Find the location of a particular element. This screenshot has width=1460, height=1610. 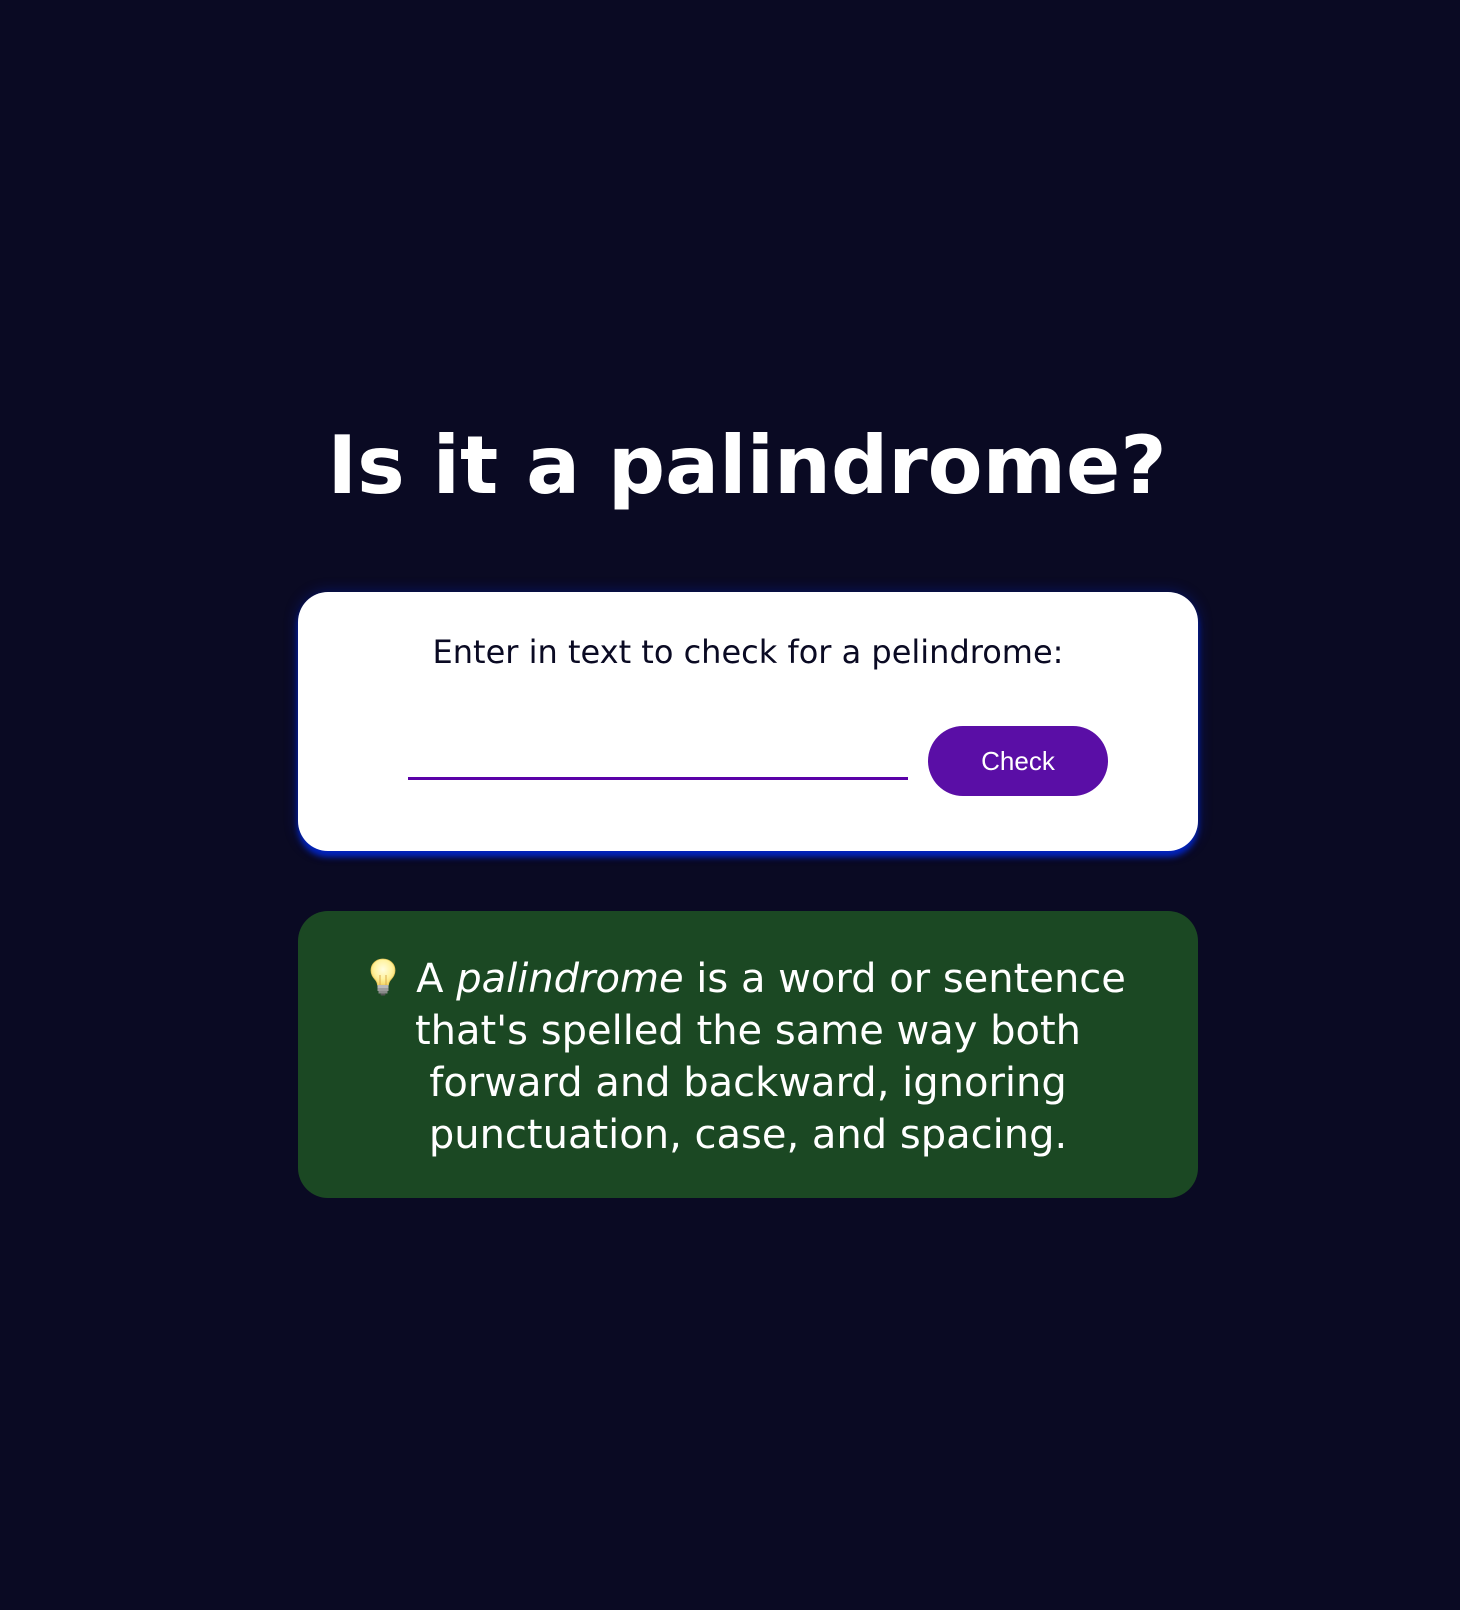

check-button: Check is located at coordinates (1018, 761).